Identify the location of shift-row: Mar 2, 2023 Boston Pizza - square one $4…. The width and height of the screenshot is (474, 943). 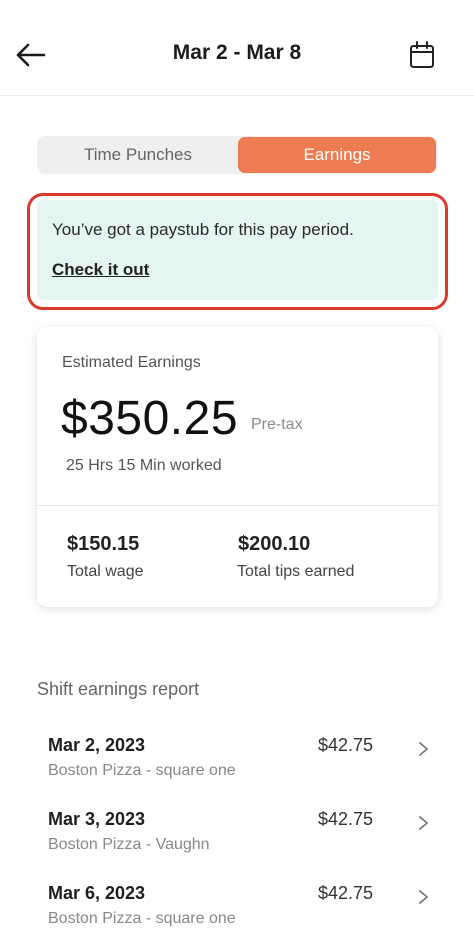
(237, 766).